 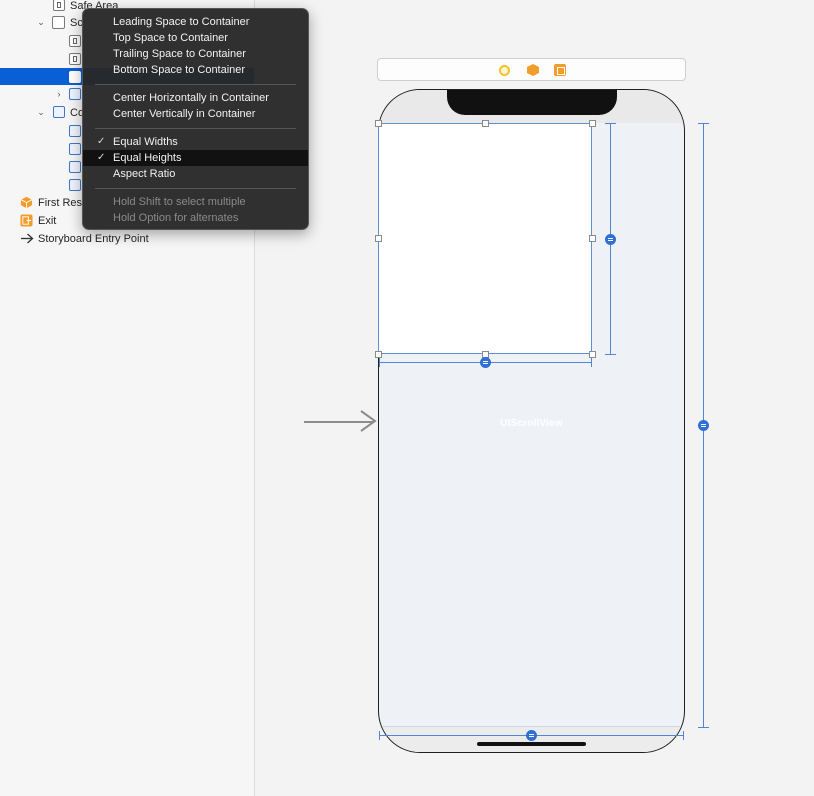 What do you see at coordinates (176, 218) in the screenshot?
I see `menu-hint-option: Hold Option for alternates` at bounding box center [176, 218].